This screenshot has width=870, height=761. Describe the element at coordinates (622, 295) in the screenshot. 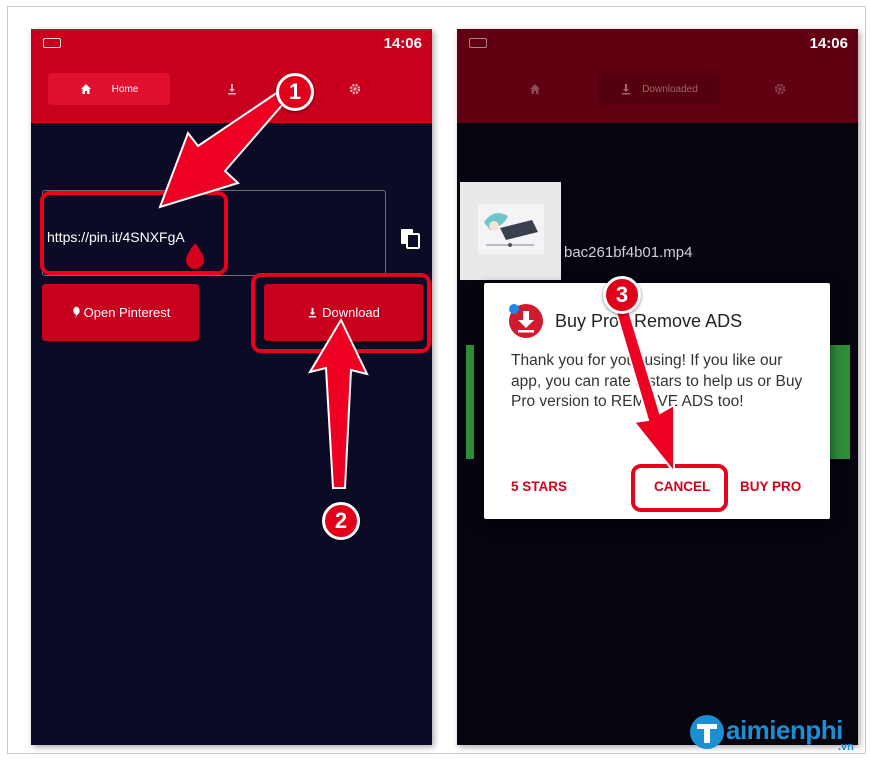

I see `step-3-badge: 3` at that location.